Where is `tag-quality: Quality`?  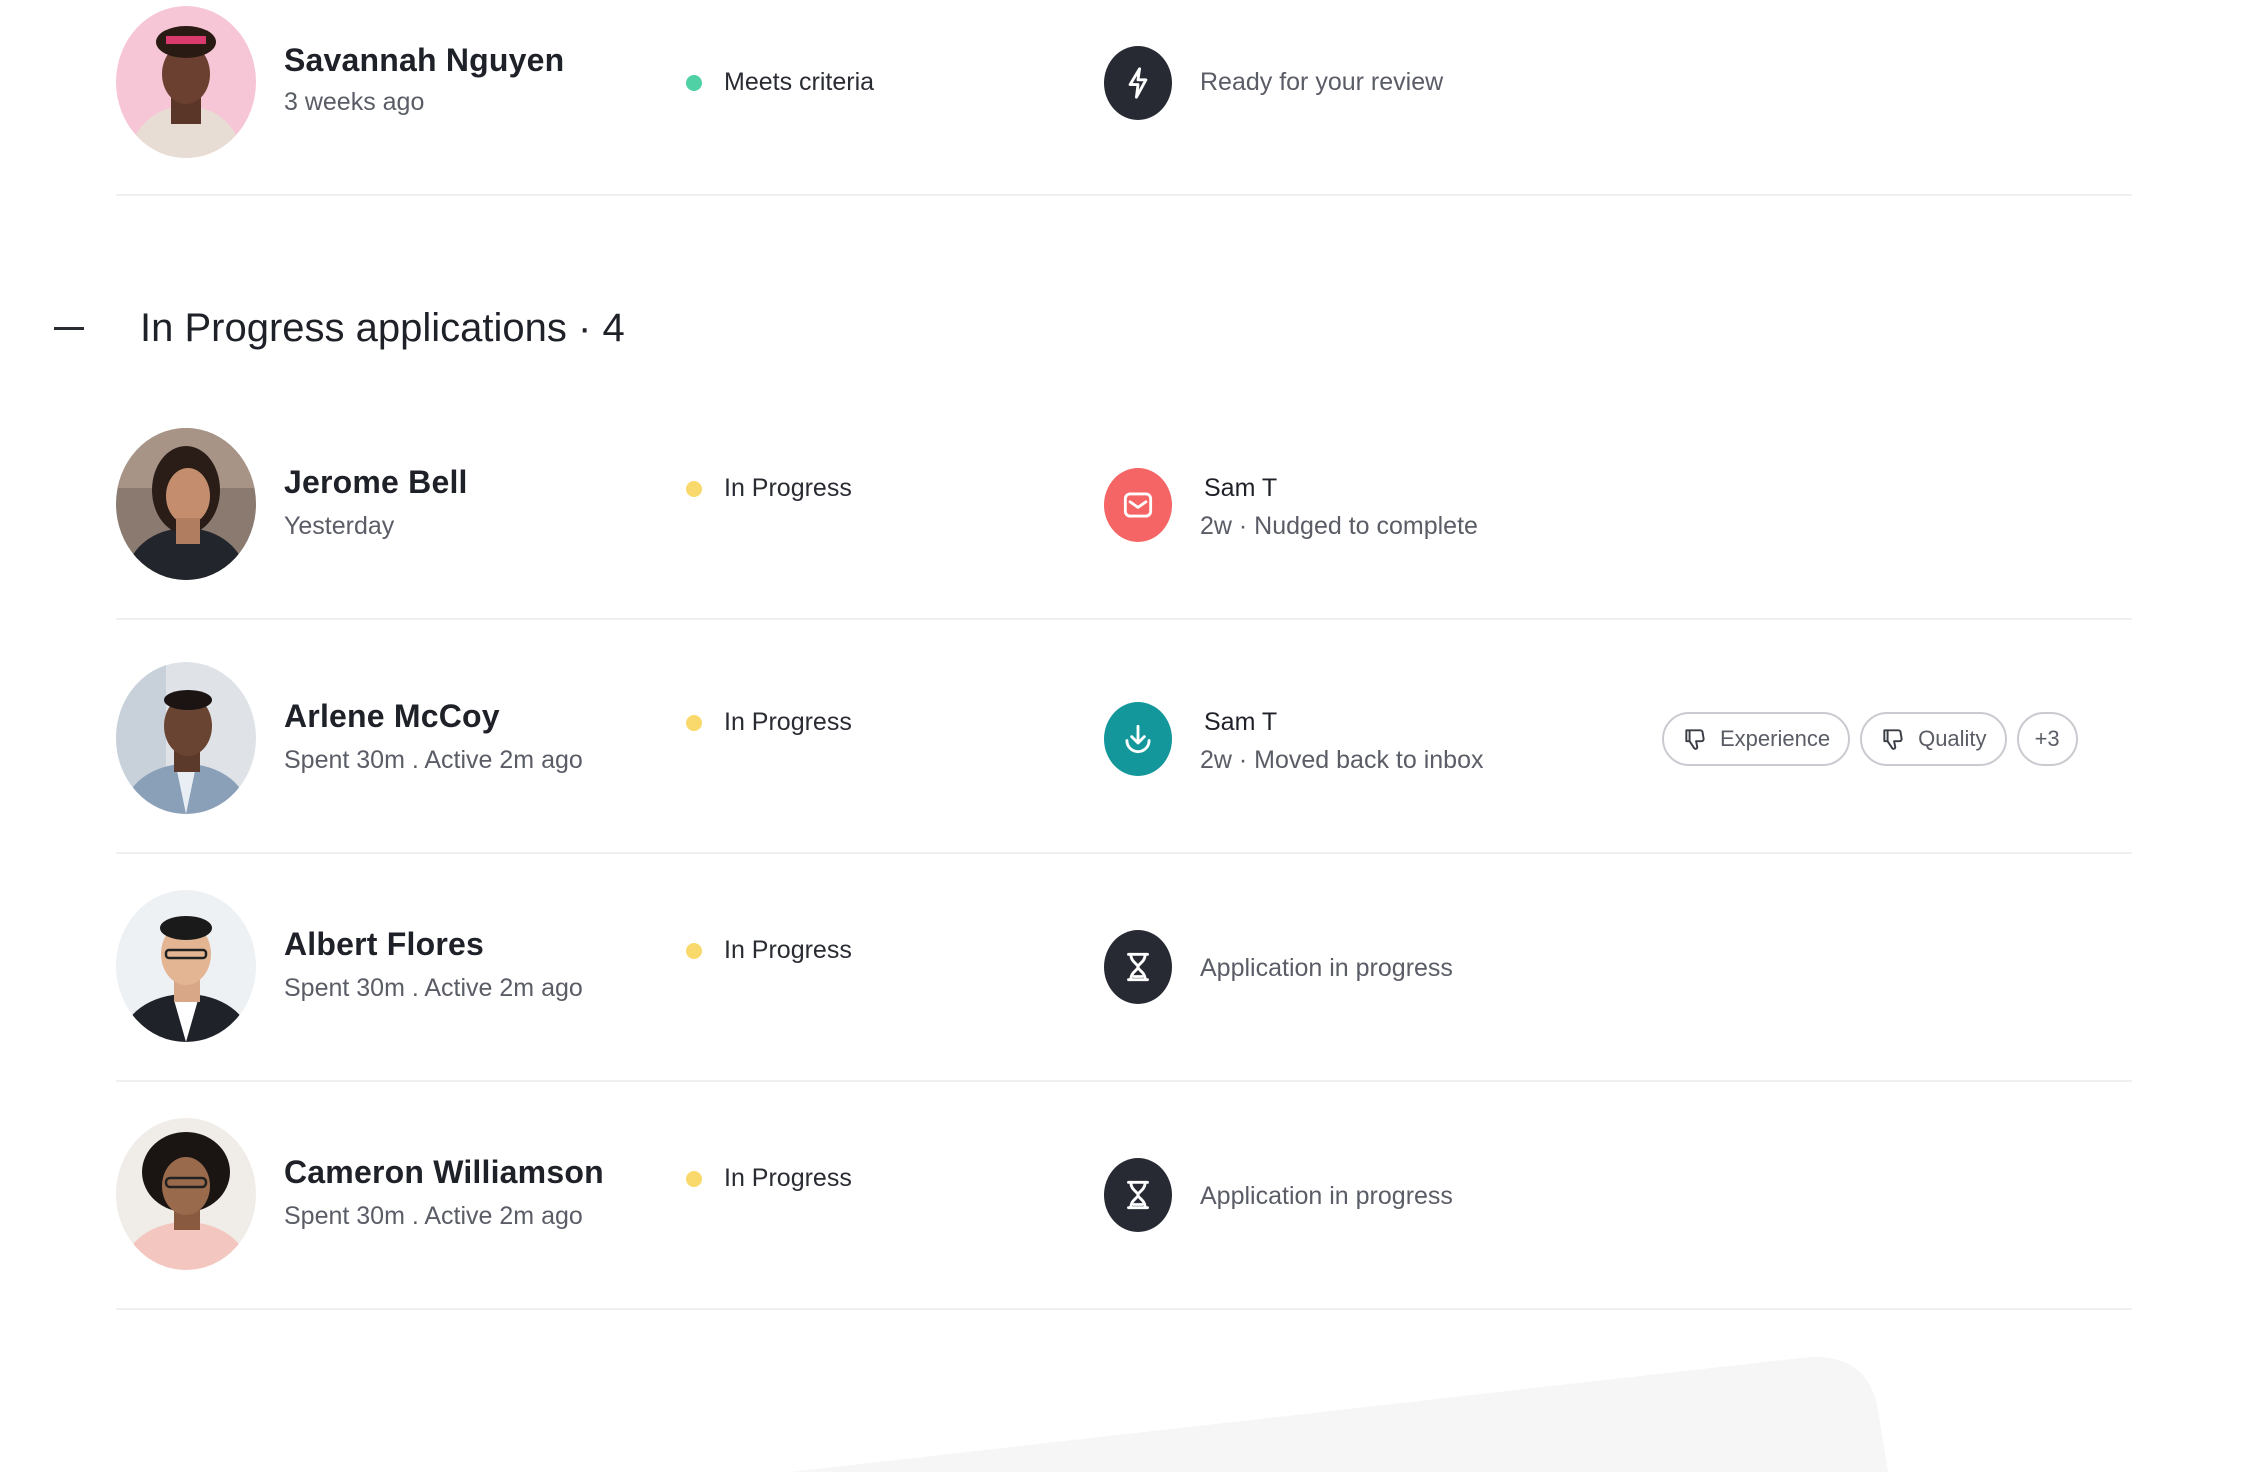 tag-quality: Quality is located at coordinates (1933, 739).